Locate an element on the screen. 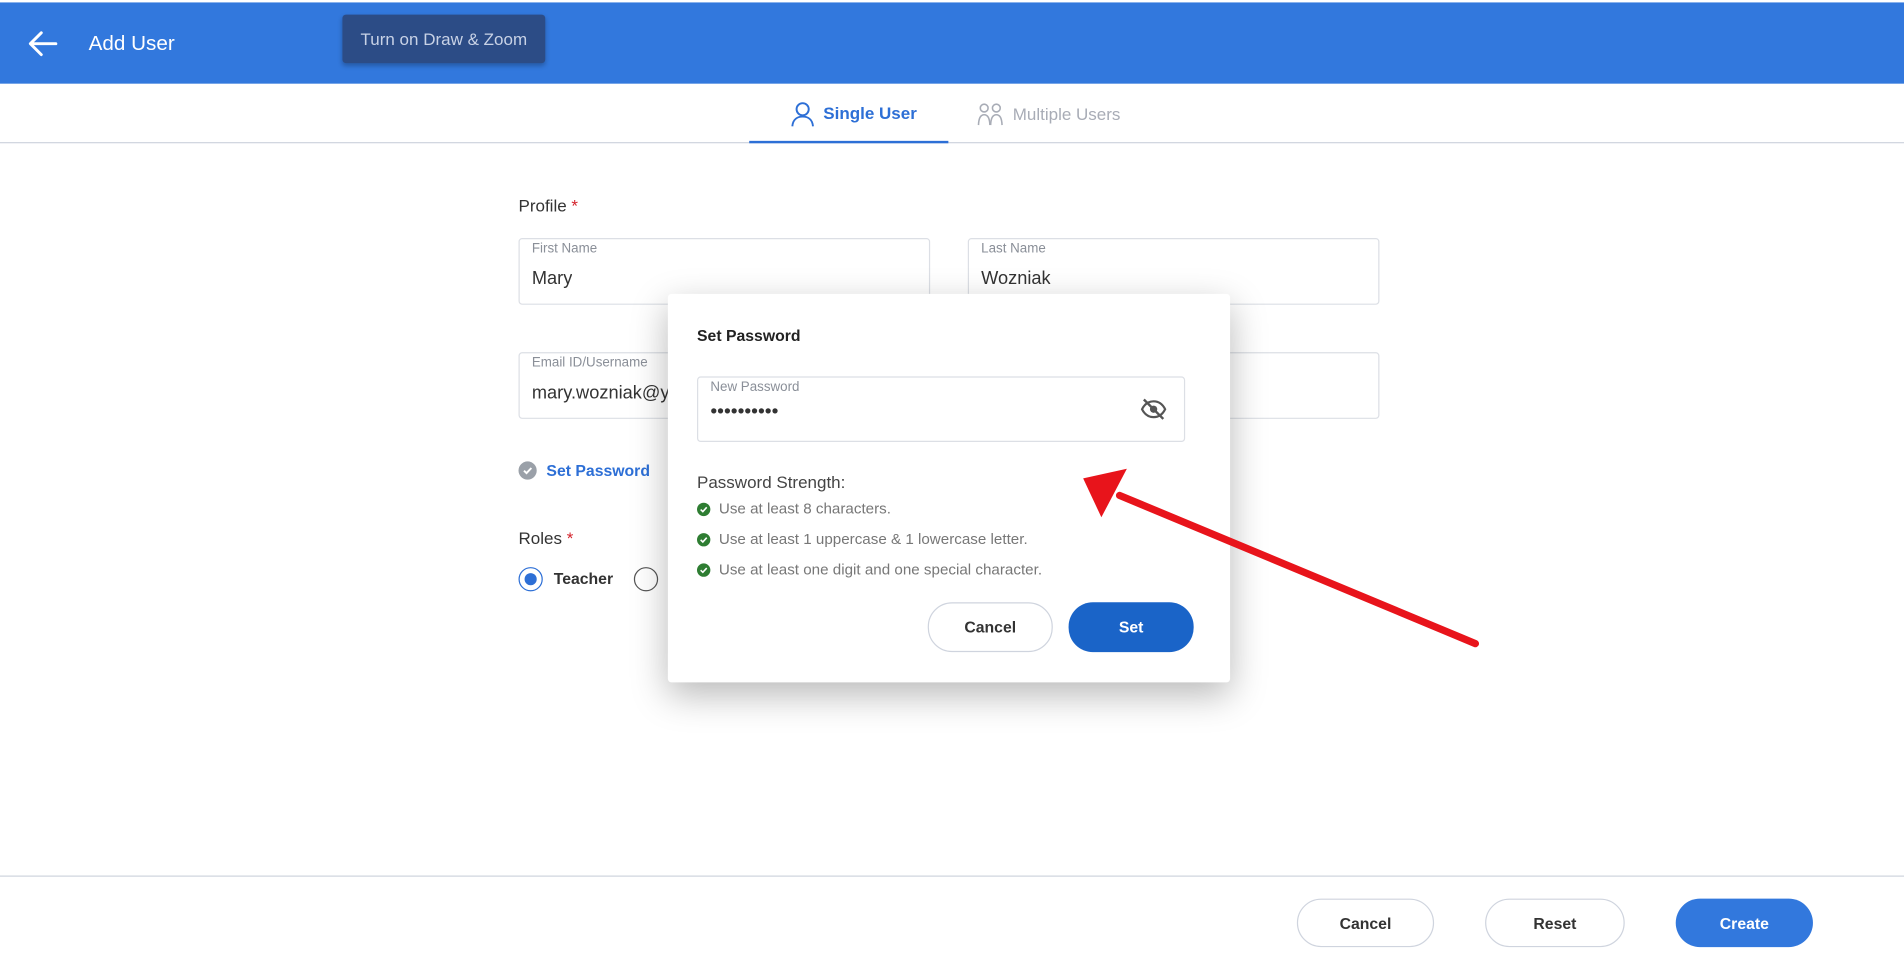  strength-rule: Use at least 8 characters. is located at coordinates (794, 508).